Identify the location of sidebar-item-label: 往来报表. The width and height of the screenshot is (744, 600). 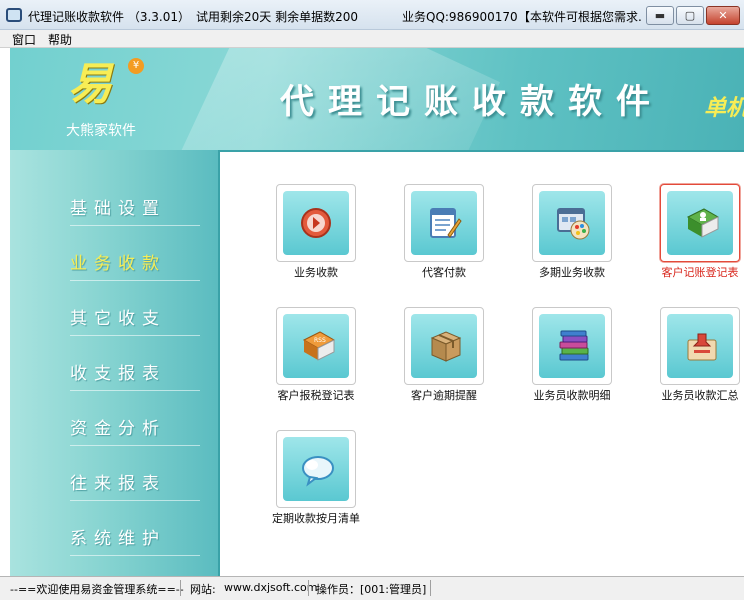
(118, 484).